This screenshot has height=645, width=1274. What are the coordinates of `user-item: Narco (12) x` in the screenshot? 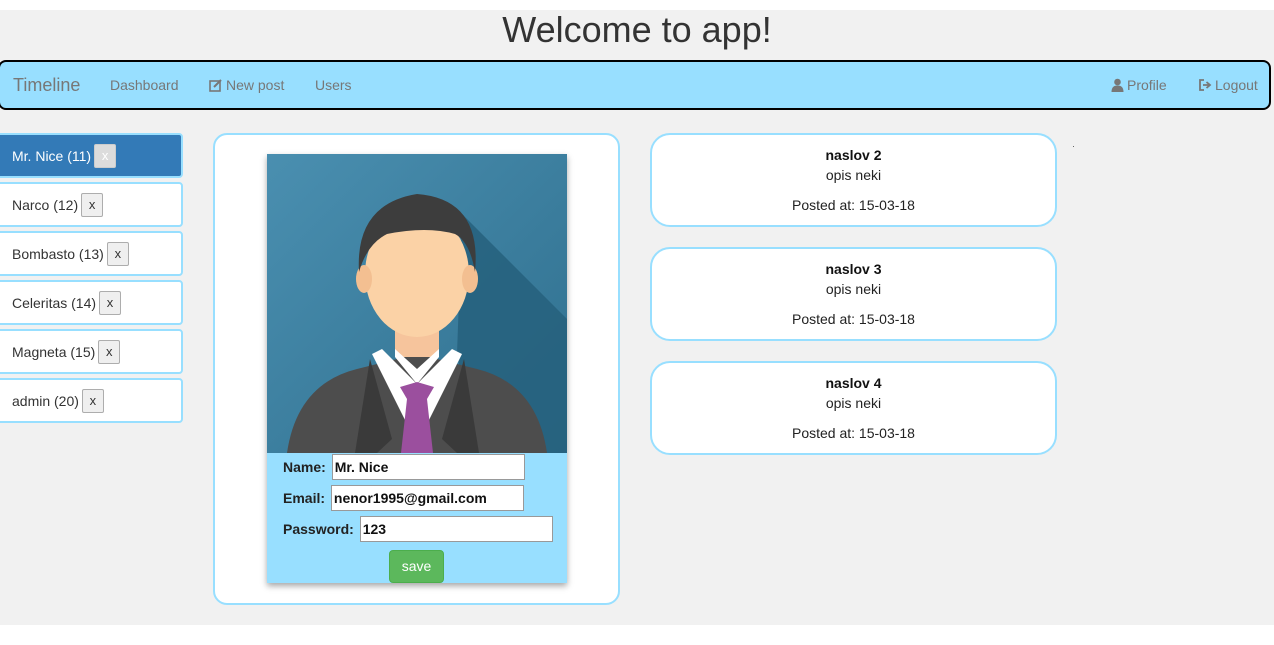 It's located at (91, 204).